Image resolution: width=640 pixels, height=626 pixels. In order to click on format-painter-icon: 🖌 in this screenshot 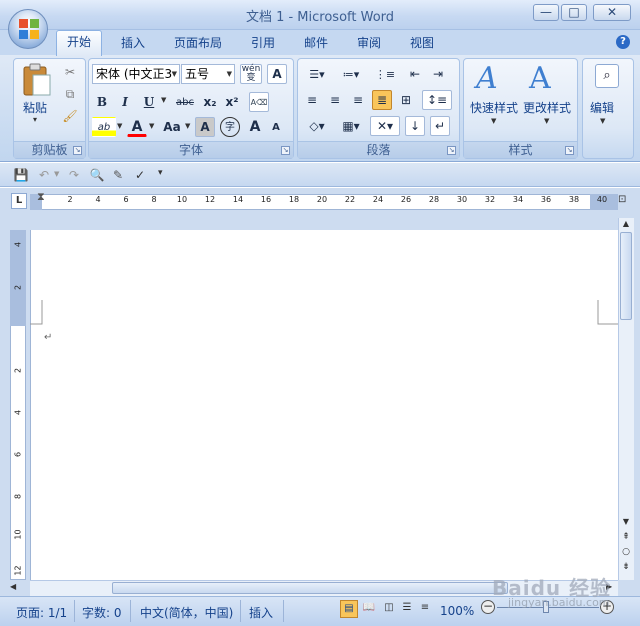, I will do `click(70, 116)`.